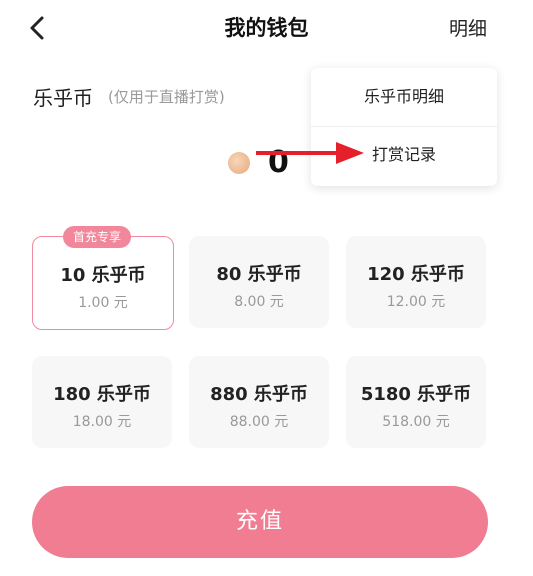 This screenshot has height=576, width=533. I want to click on package-coins: 80 乐乎币, so click(259, 274).